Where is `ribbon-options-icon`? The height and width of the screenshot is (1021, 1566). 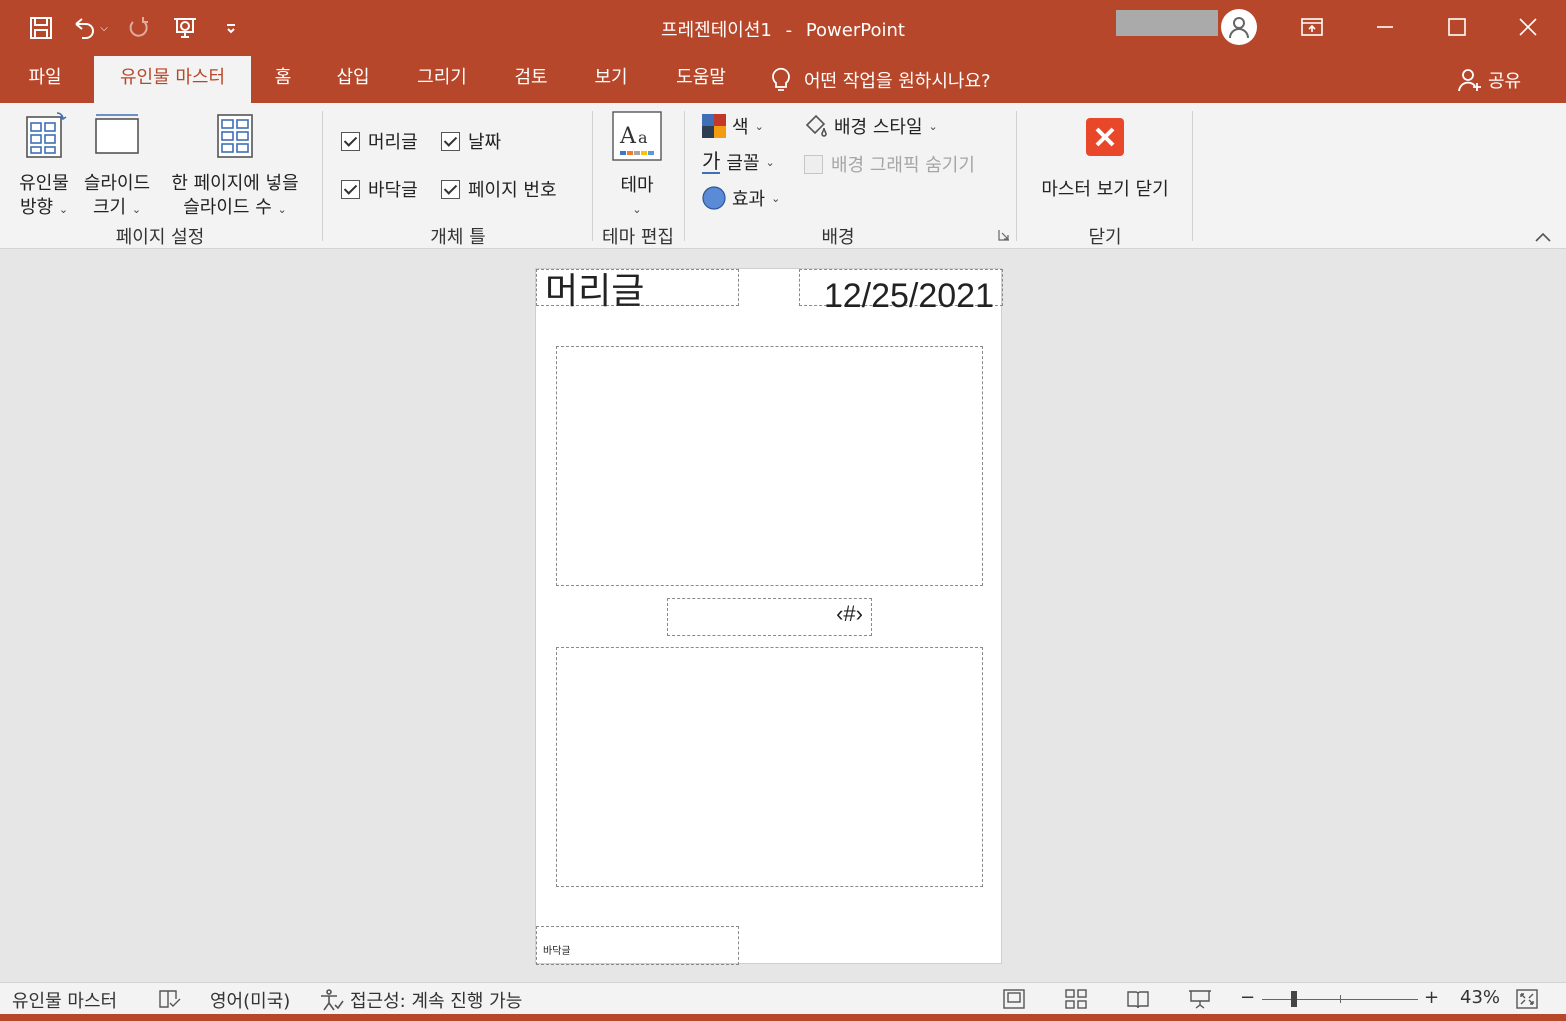 ribbon-options-icon is located at coordinates (1312, 27).